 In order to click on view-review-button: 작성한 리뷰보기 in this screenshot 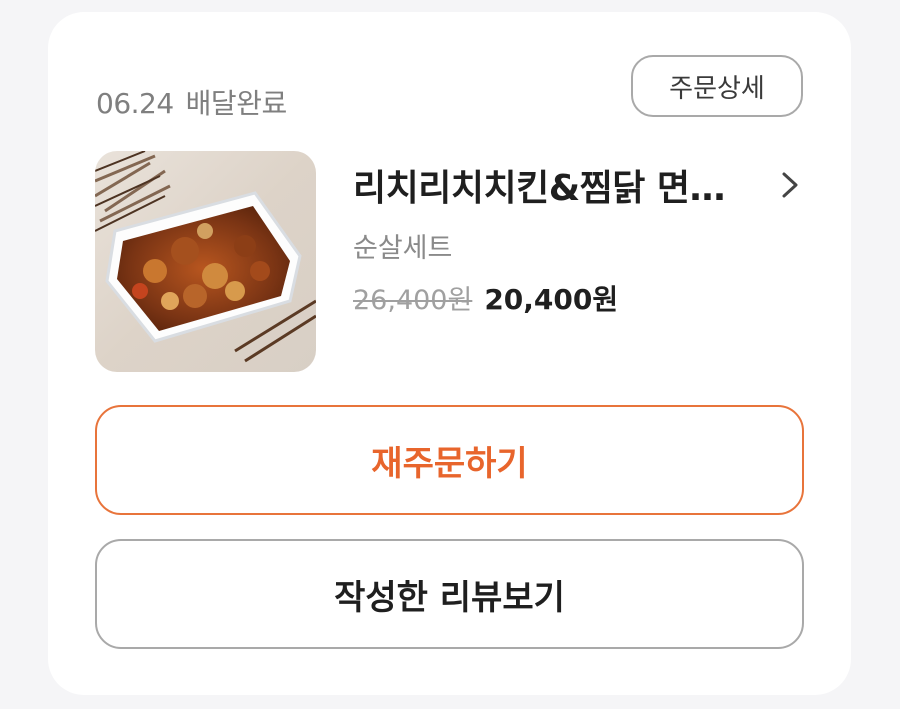, I will do `click(449, 594)`.